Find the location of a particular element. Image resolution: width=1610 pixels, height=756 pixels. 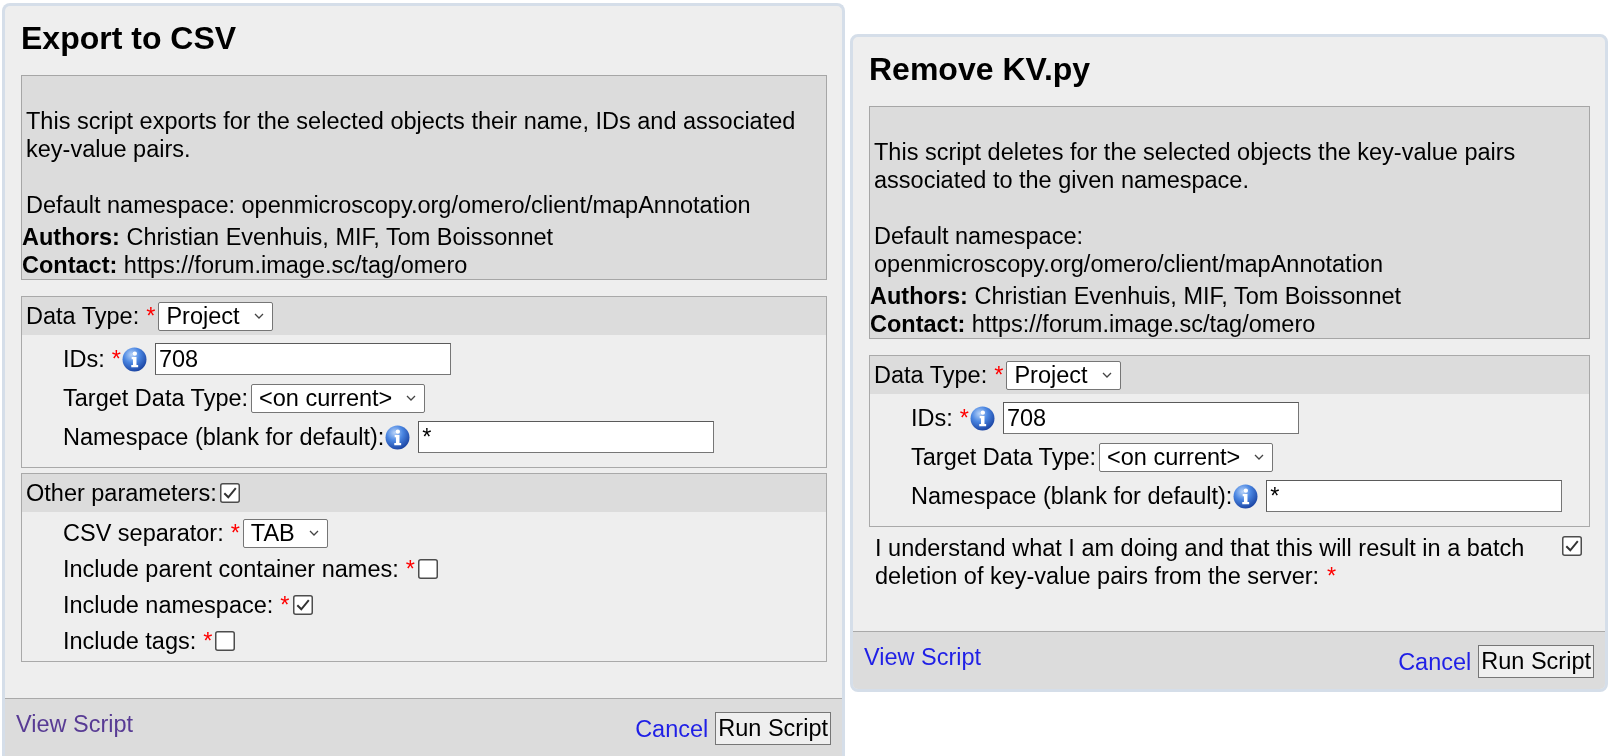

field-label: Other parameters: is located at coordinates (121, 493).